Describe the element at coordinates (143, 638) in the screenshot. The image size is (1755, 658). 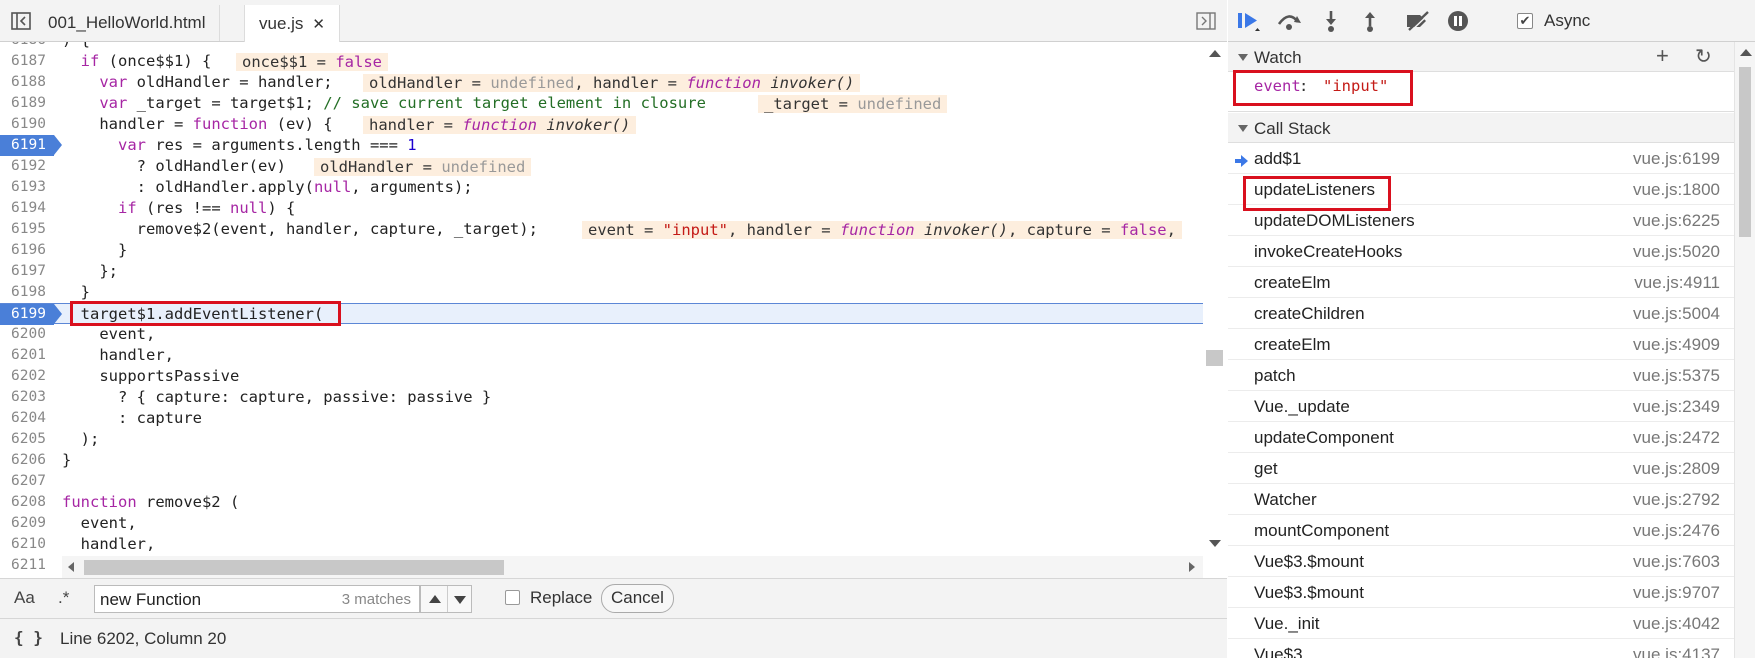
I see `cursor-position: Line 6202, Column 20` at that location.